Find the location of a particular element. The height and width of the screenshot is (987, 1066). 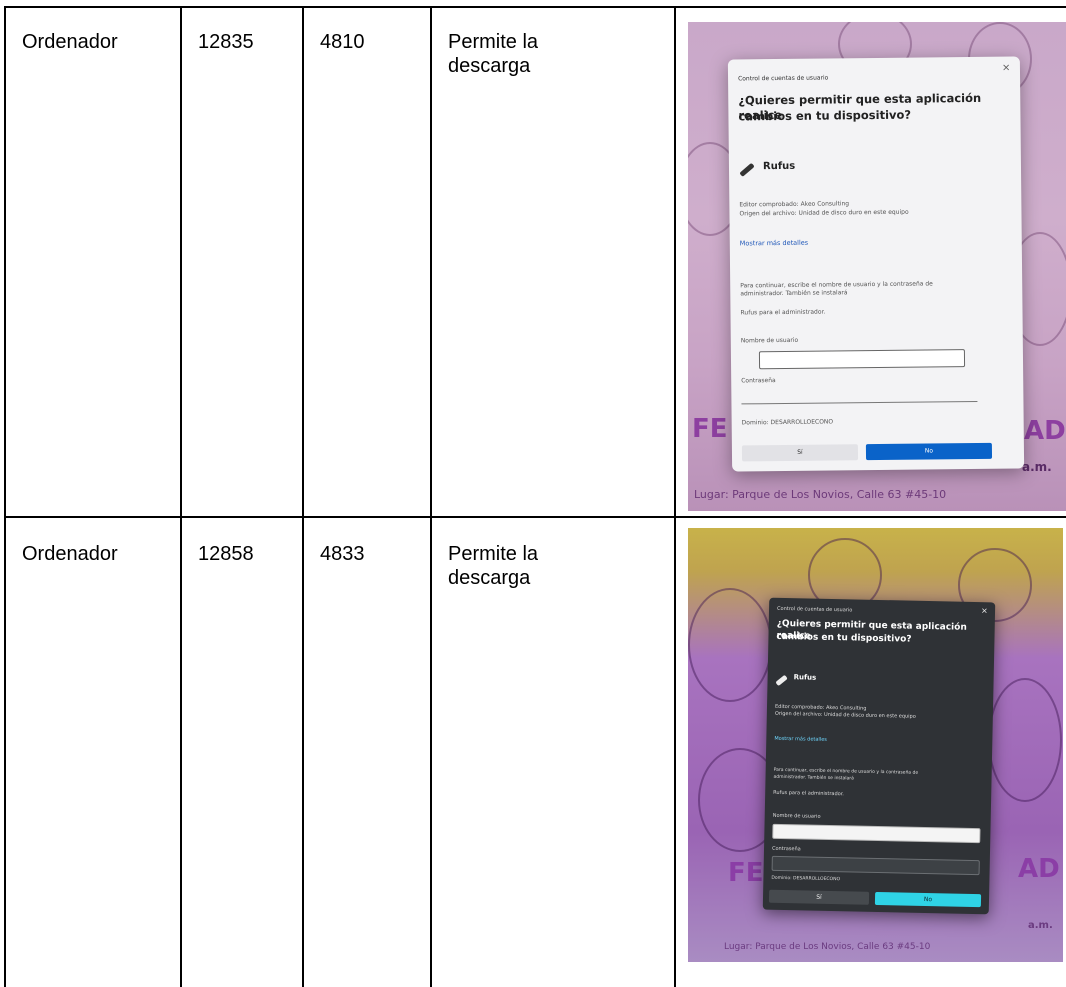

table-top-border is located at coordinates (535, 7).